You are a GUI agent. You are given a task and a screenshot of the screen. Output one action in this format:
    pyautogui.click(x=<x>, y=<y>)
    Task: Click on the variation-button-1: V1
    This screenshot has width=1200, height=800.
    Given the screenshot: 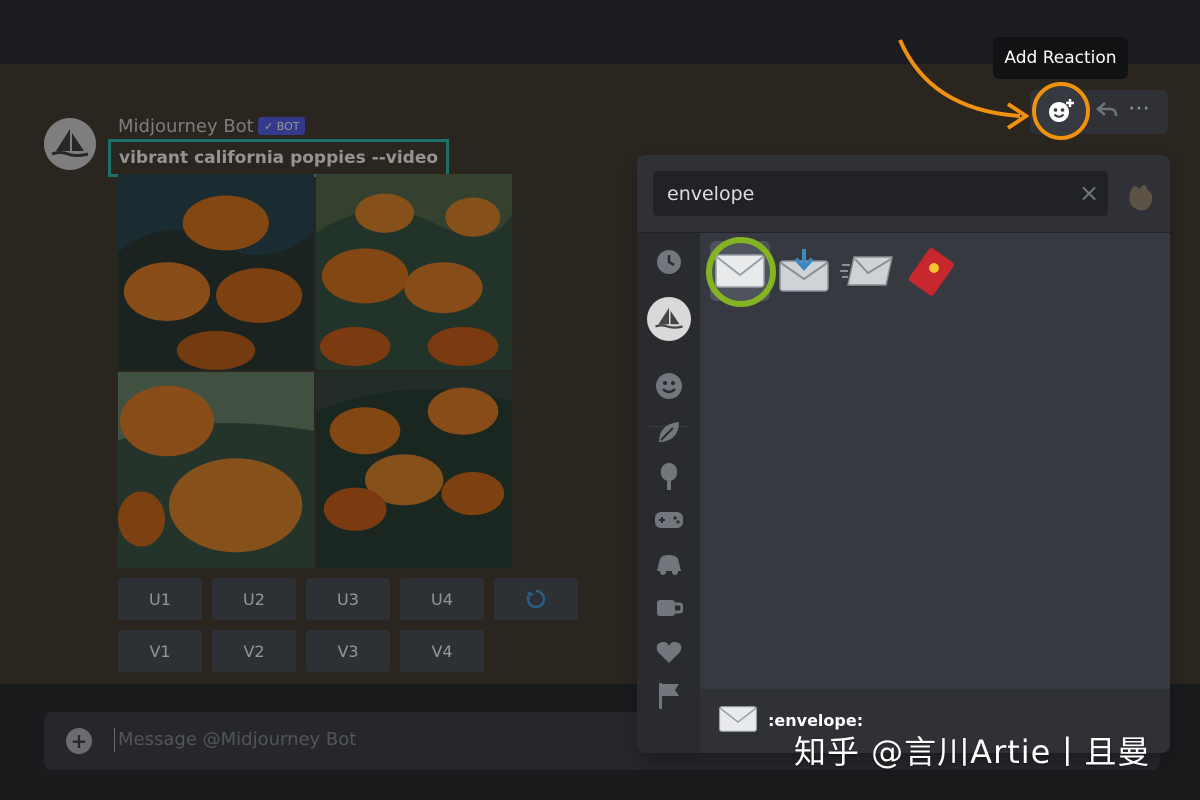 What is the action you would take?
    pyautogui.click(x=160, y=651)
    